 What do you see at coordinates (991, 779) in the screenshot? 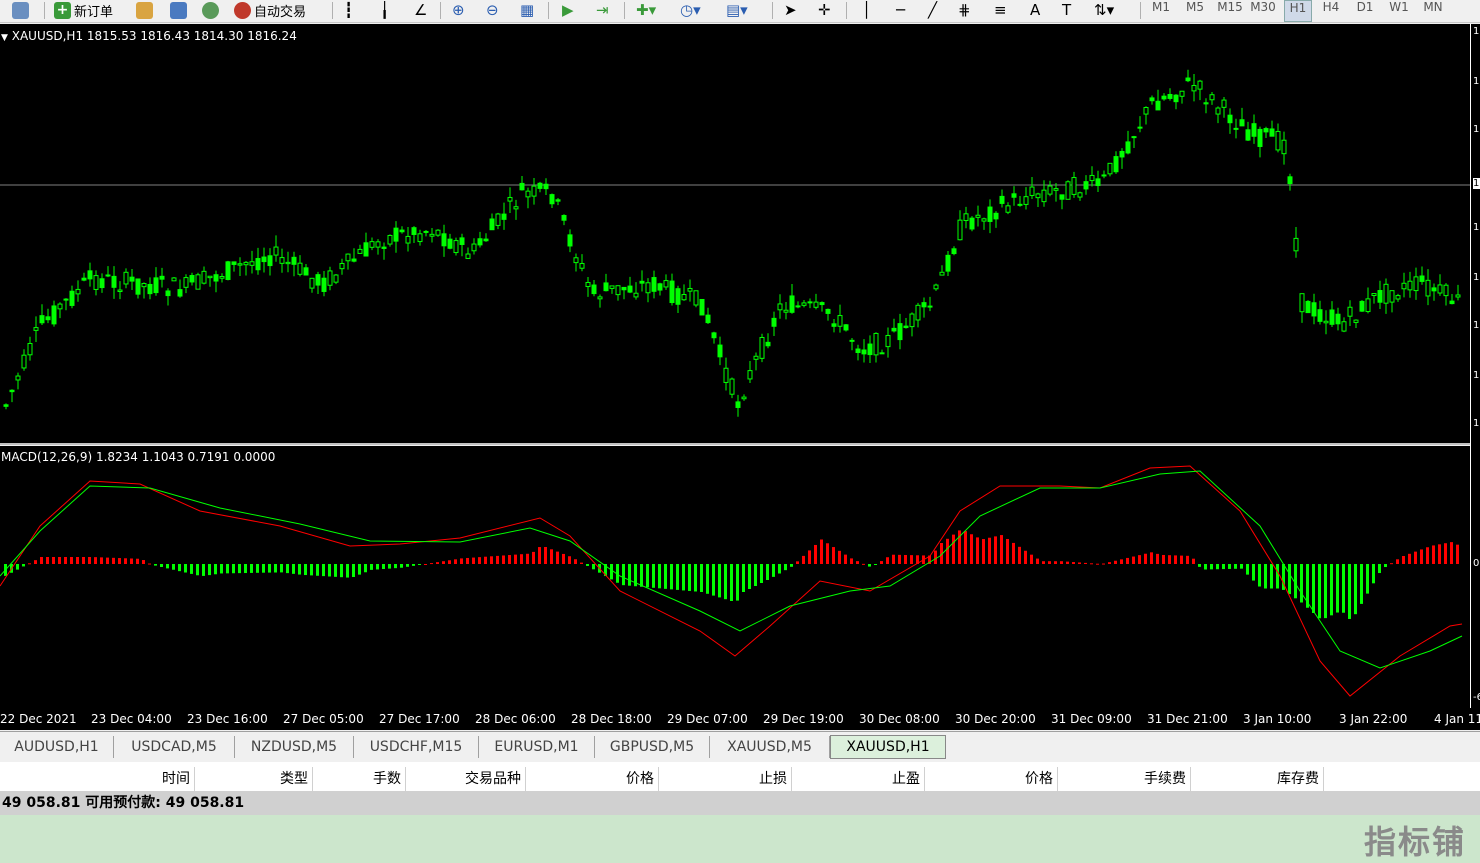
I see `column-current-price: 价格` at bounding box center [991, 779].